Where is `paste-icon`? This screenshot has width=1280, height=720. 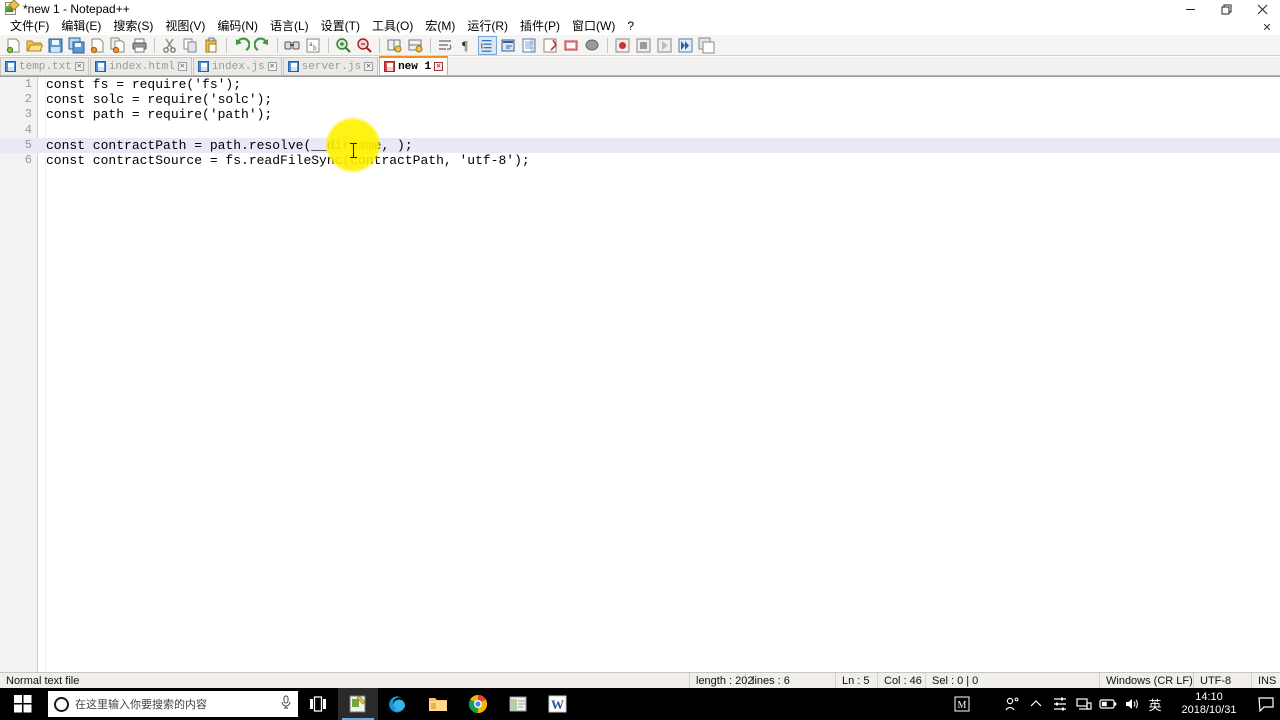 paste-icon is located at coordinates (211, 45).